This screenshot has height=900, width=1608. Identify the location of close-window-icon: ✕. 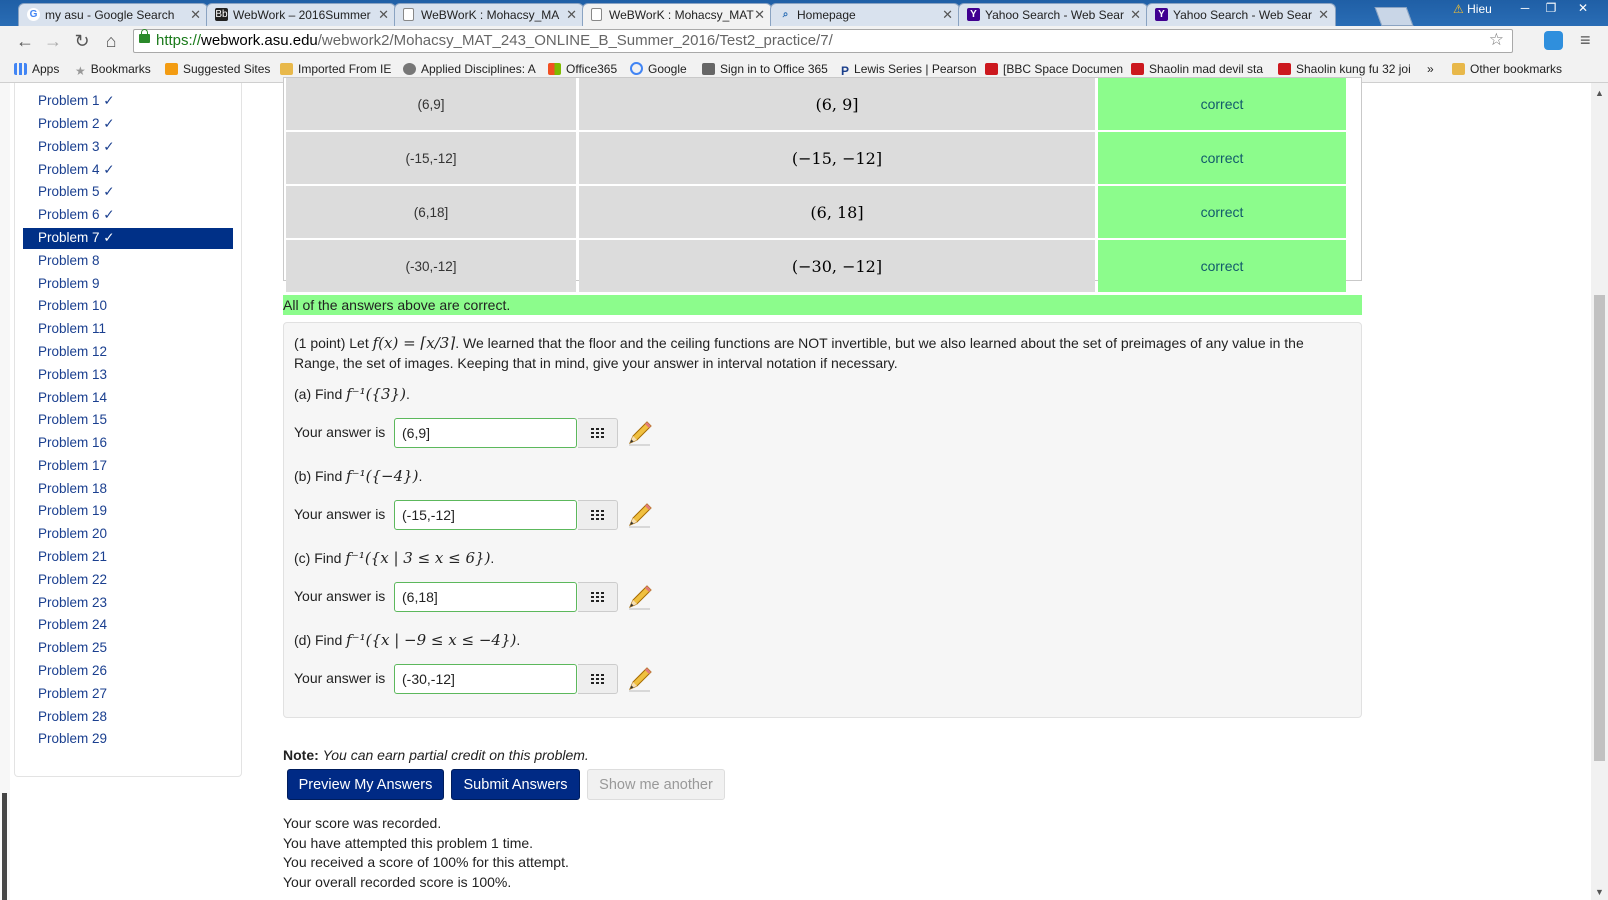
(1583, 9).